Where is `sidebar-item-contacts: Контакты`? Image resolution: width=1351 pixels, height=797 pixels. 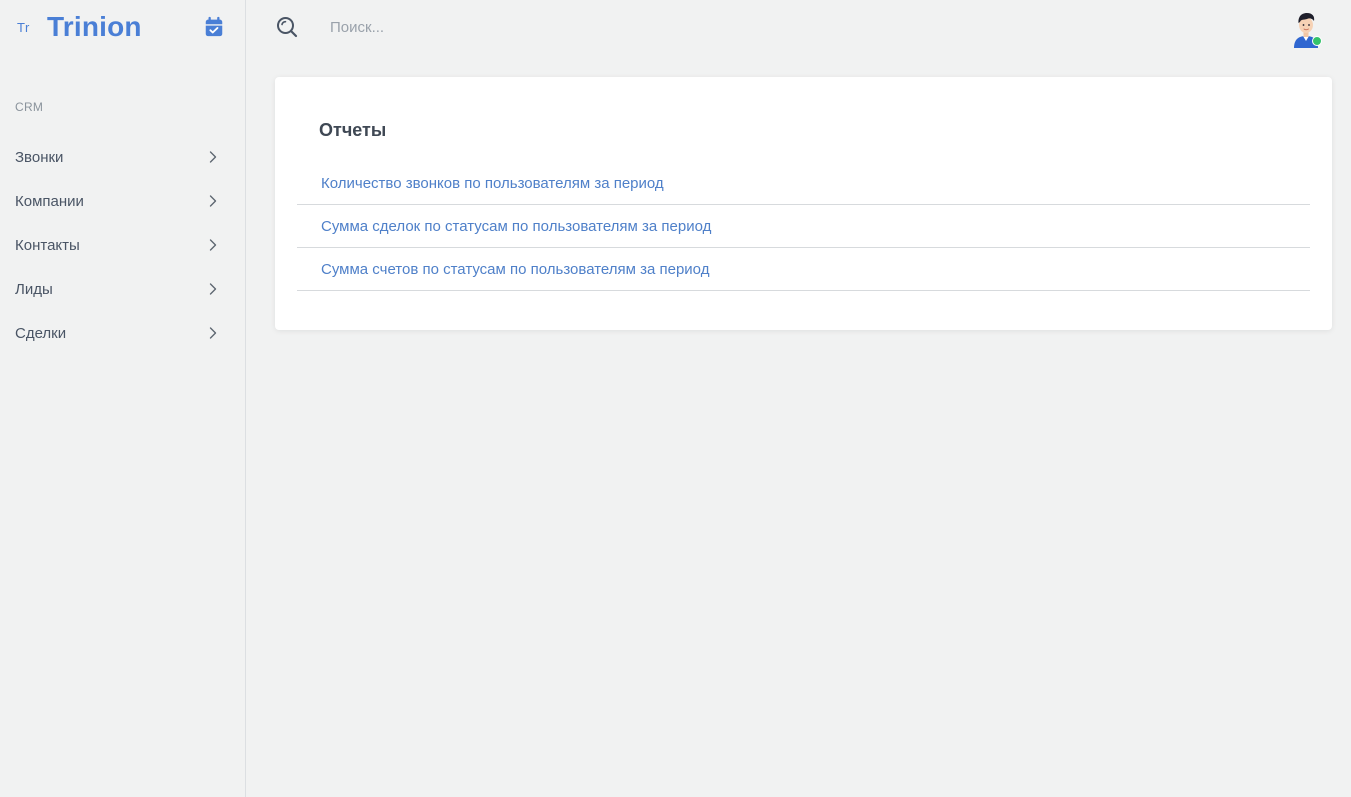 sidebar-item-contacts: Контакты is located at coordinates (122, 245).